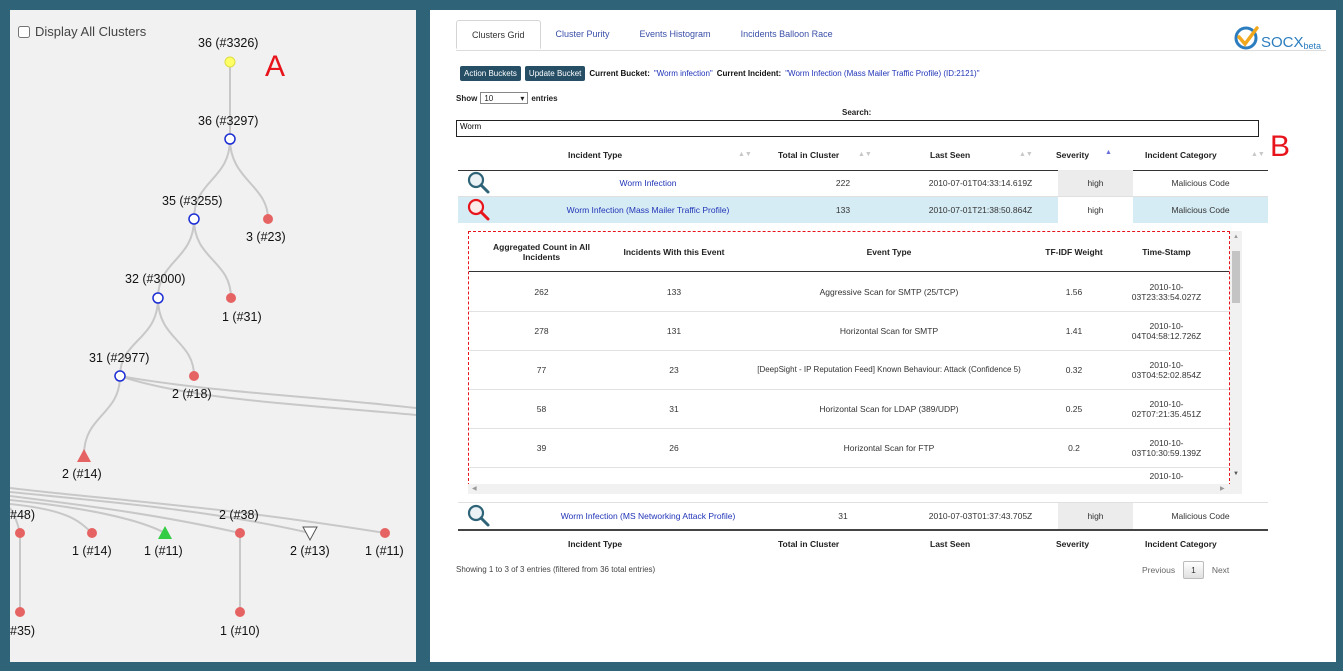 The image size is (1343, 671). Describe the element at coordinates (843, 210) in the screenshot. I see `total-in-cluster: 133` at that location.